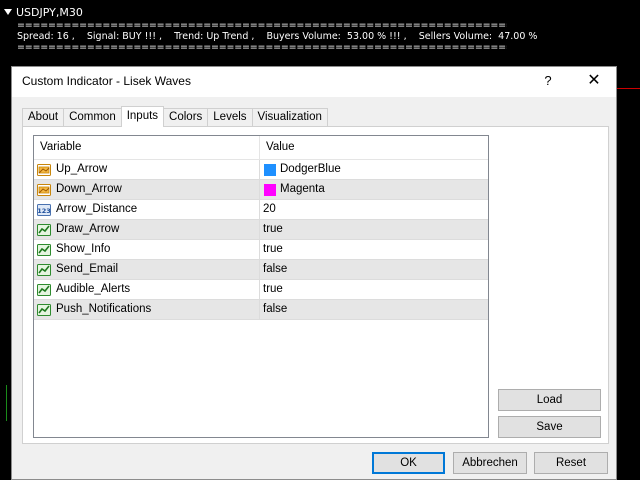 Image resolution: width=640 pixels, height=480 pixels. I want to click on tab-inputs: Inputs, so click(142, 116).